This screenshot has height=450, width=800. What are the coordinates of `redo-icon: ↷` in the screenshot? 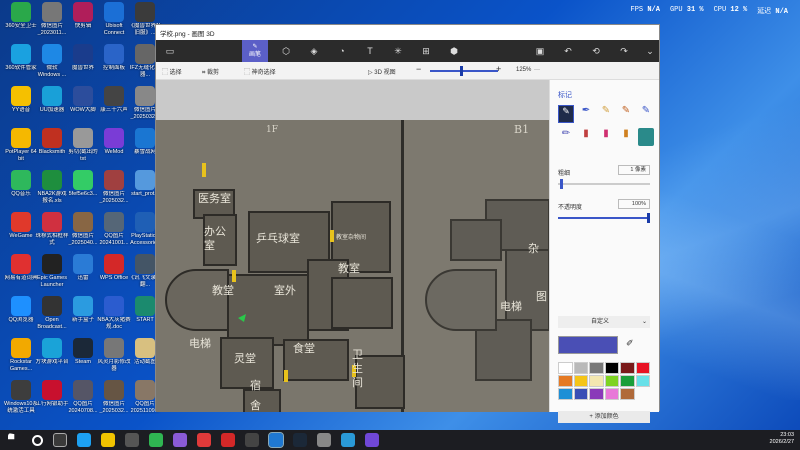 It's located at (624, 51).